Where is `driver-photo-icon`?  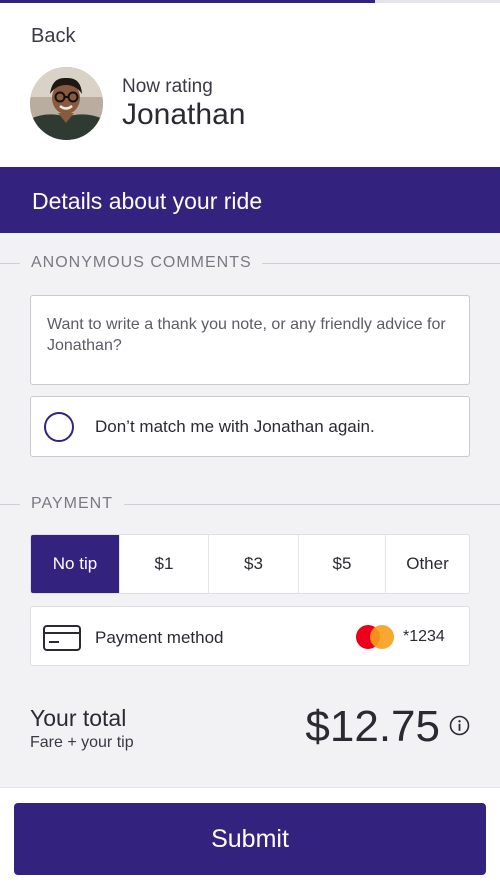
driver-photo-icon is located at coordinates (66, 103).